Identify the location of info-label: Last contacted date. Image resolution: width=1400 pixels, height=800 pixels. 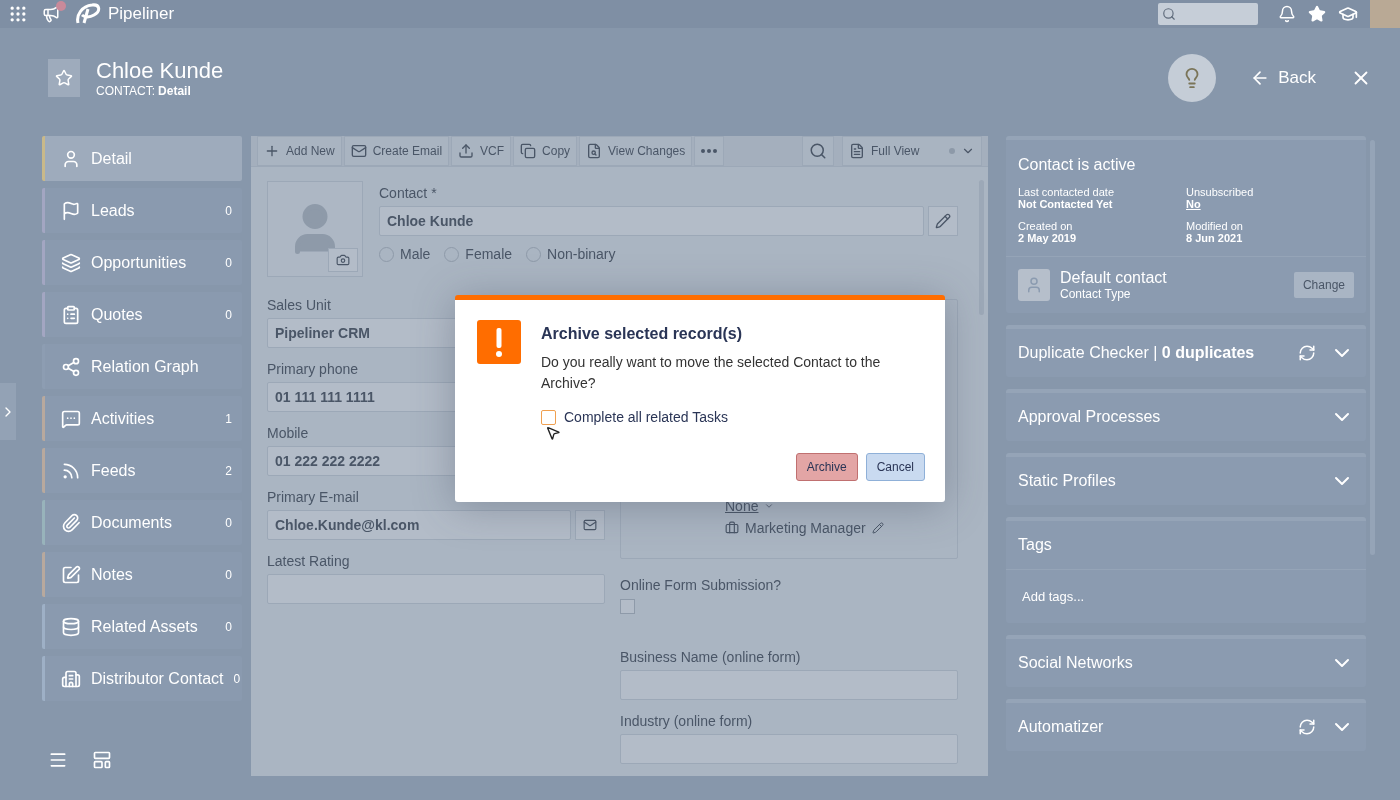
(1066, 192).